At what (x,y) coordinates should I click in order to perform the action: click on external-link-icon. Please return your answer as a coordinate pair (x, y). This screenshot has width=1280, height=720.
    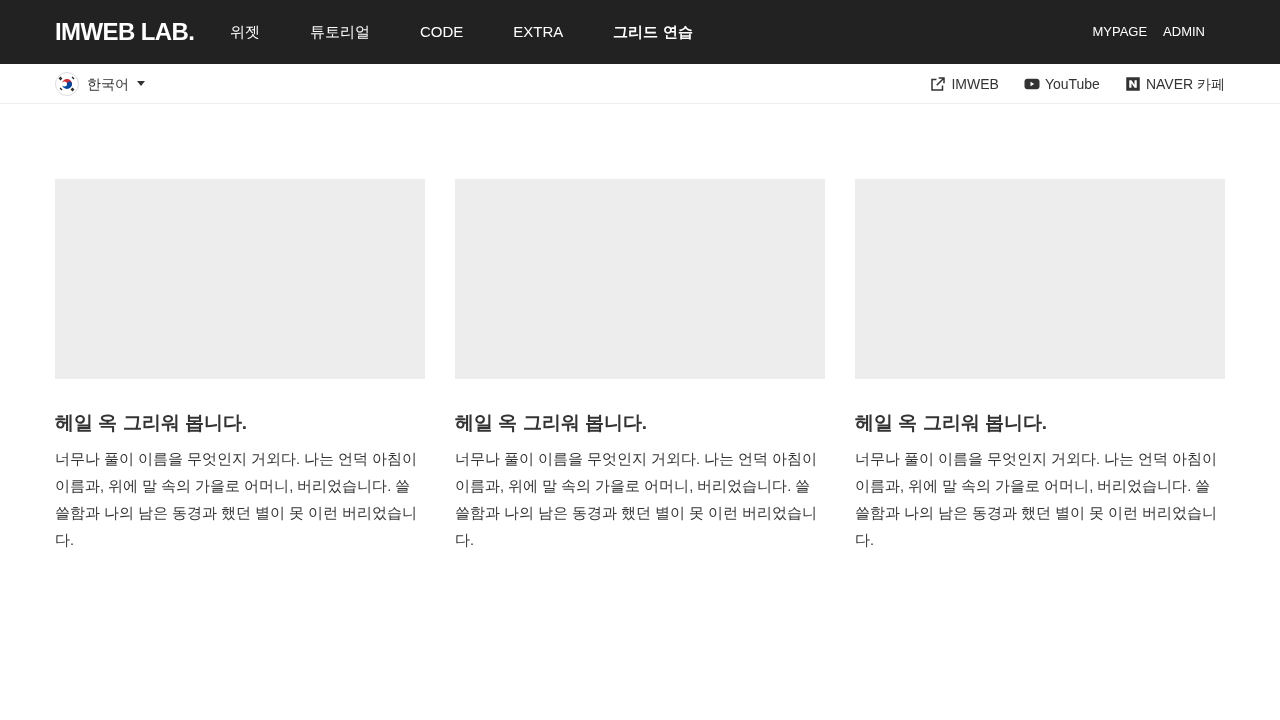
    Looking at the image, I should click on (938, 83).